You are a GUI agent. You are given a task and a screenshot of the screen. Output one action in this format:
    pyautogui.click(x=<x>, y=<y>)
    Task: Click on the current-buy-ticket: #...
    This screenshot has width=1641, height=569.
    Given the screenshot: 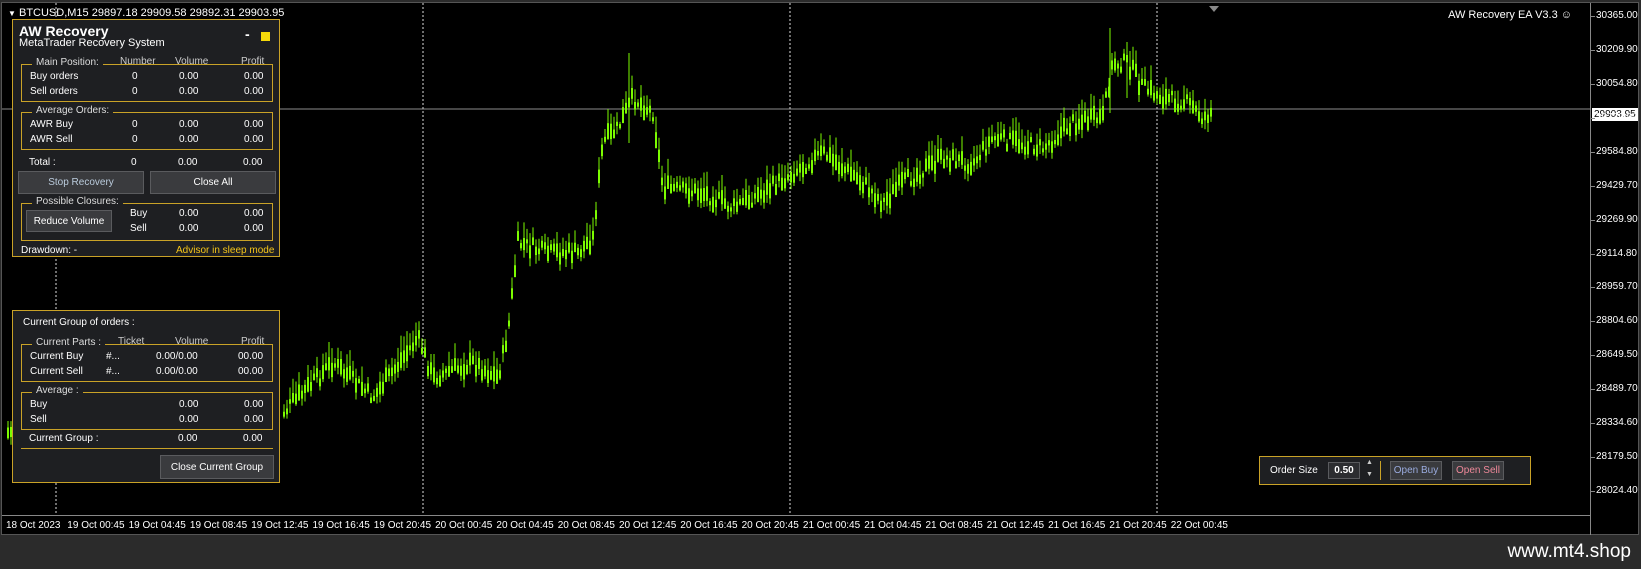 What is the action you would take?
    pyautogui.click(x=113, y=356)
    